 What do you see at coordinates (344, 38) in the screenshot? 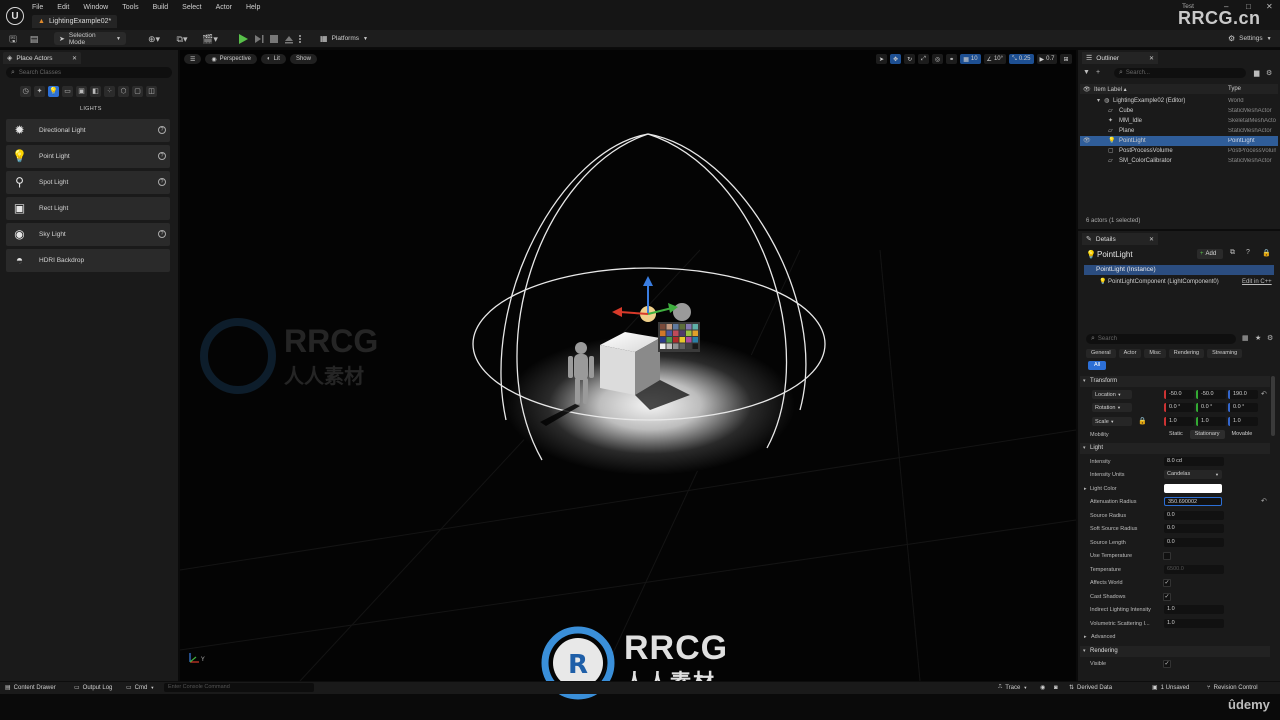
I see `platforms-button: ▦ Platforms ▼` at bounding box center [344, 38].